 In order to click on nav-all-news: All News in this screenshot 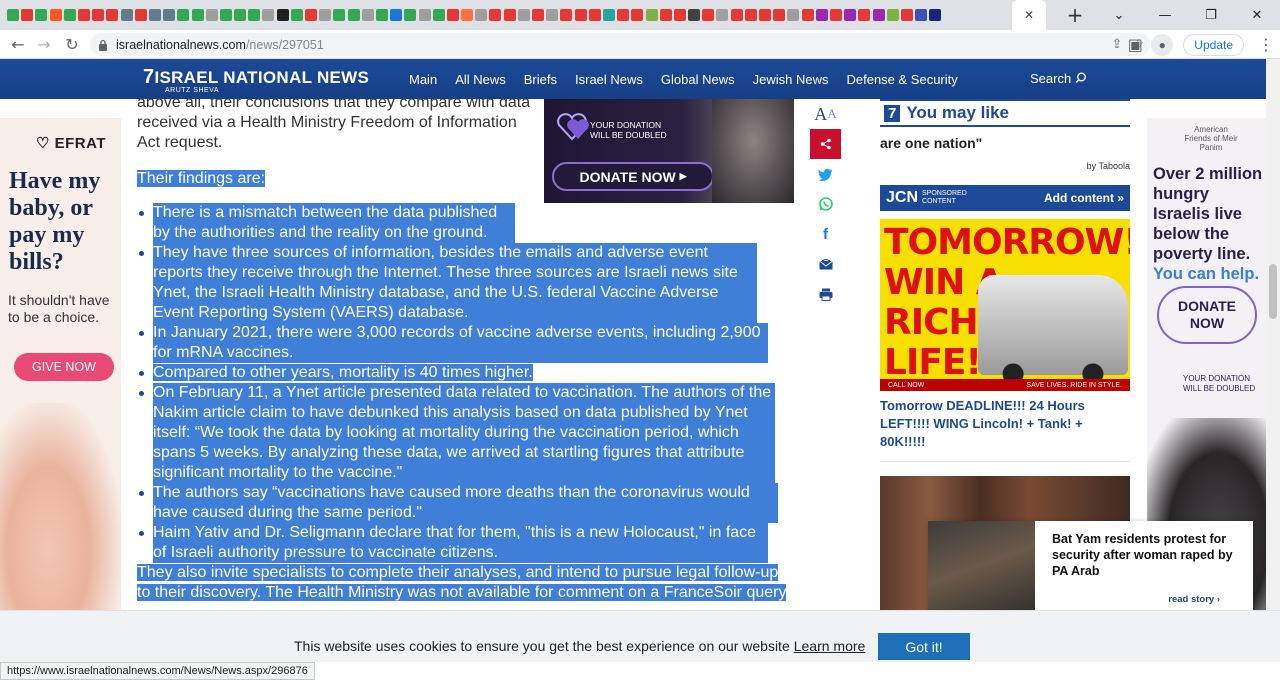, I will do `click(480, 79)`.